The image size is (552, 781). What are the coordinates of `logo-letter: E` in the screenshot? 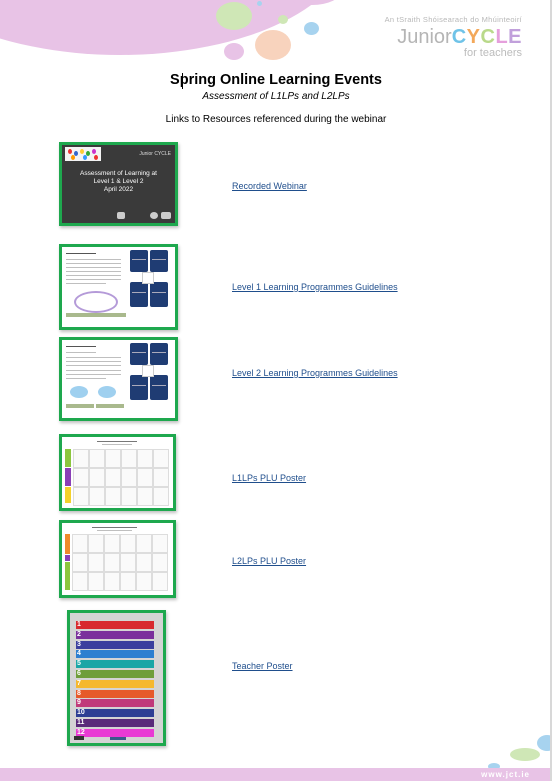 It's located at (515, 37).